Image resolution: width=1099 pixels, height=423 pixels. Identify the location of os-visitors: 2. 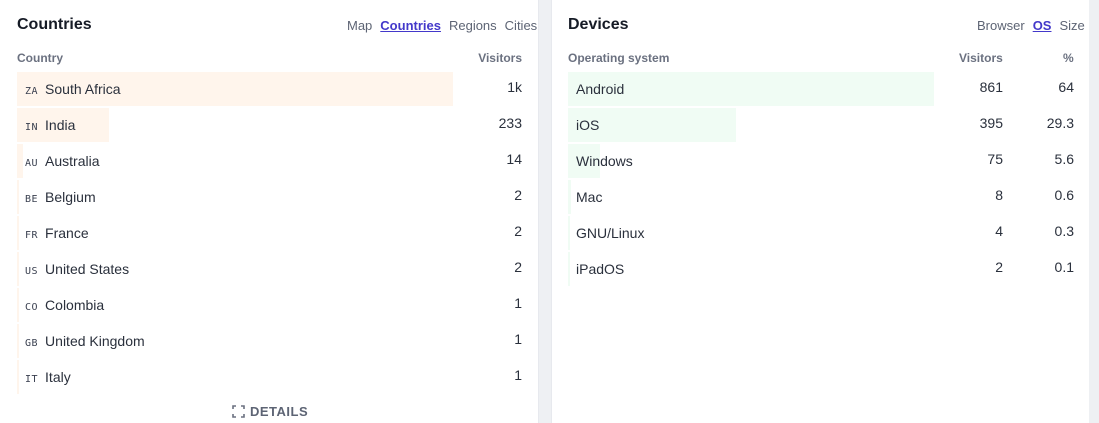
(999, 267).